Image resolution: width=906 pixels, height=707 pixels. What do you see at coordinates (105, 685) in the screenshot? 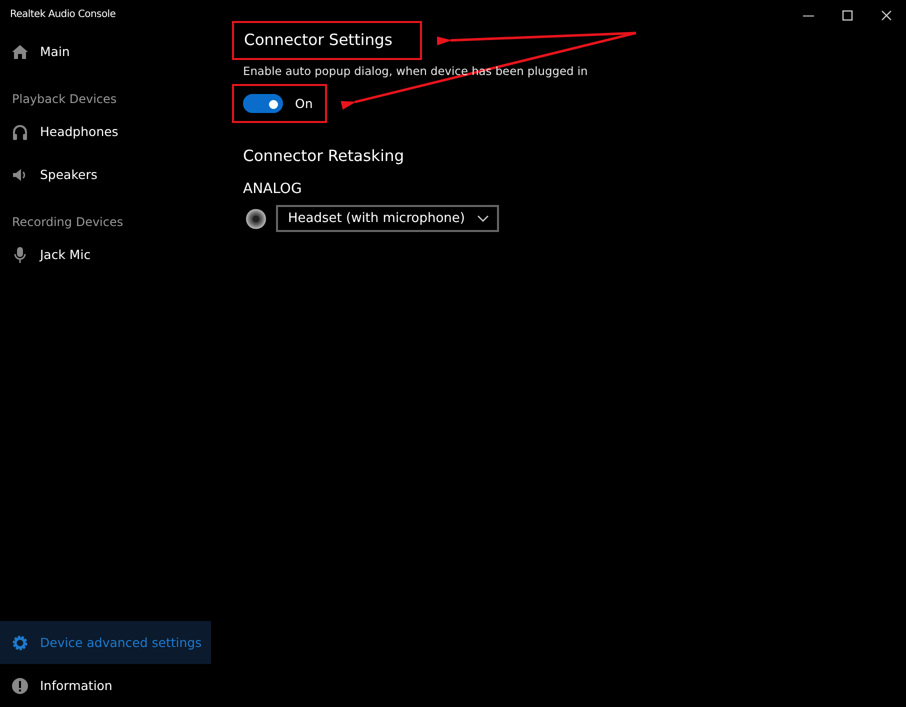
I see `nav-item: Information` at bounding box center [105, 685].